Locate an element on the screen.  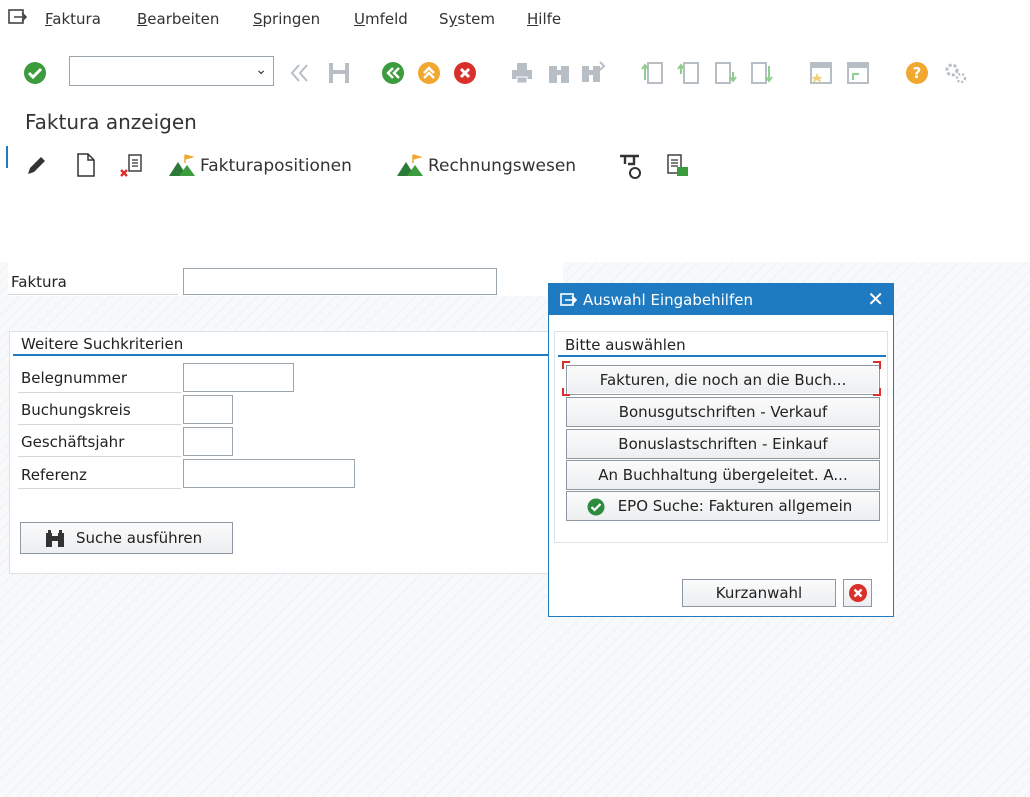
faktura-row: Faktura is located at coordinates (285, 279).